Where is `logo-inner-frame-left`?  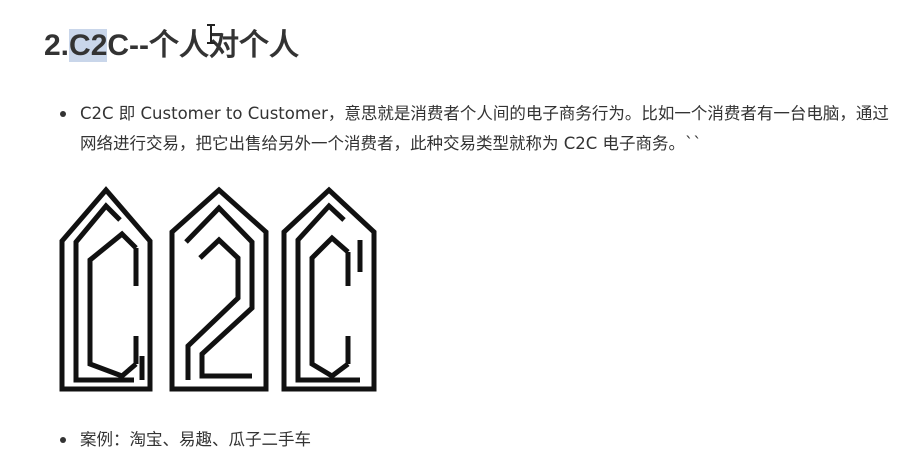
logo-inner-frame-left is located at coordinates (103, 292).